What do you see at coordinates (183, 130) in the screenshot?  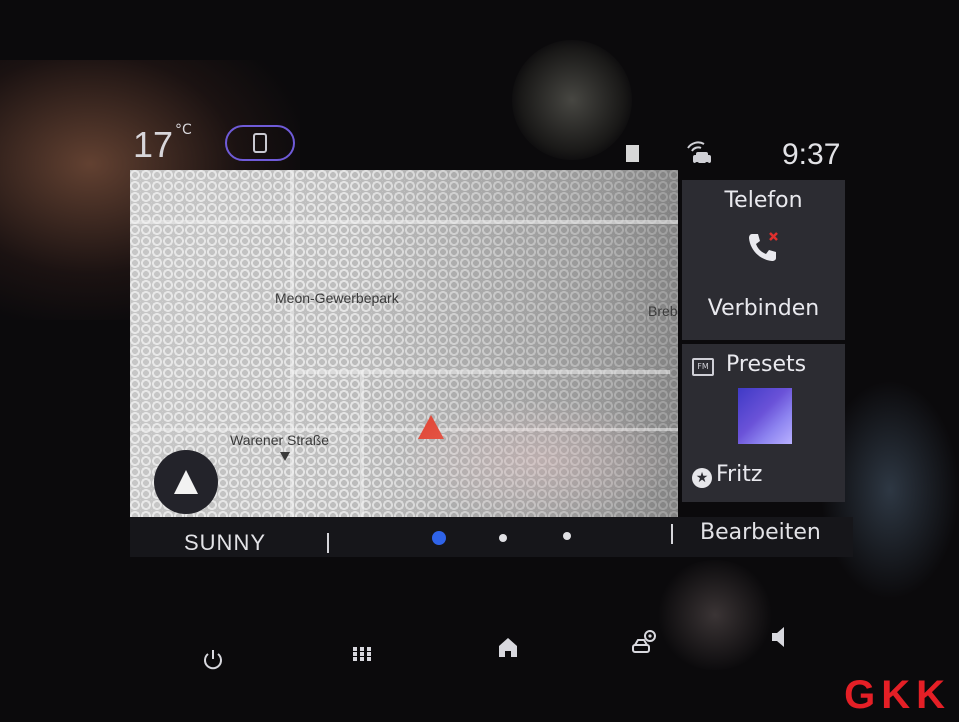 I see `temperature-unit: °C` at bounding box center [183, 130].